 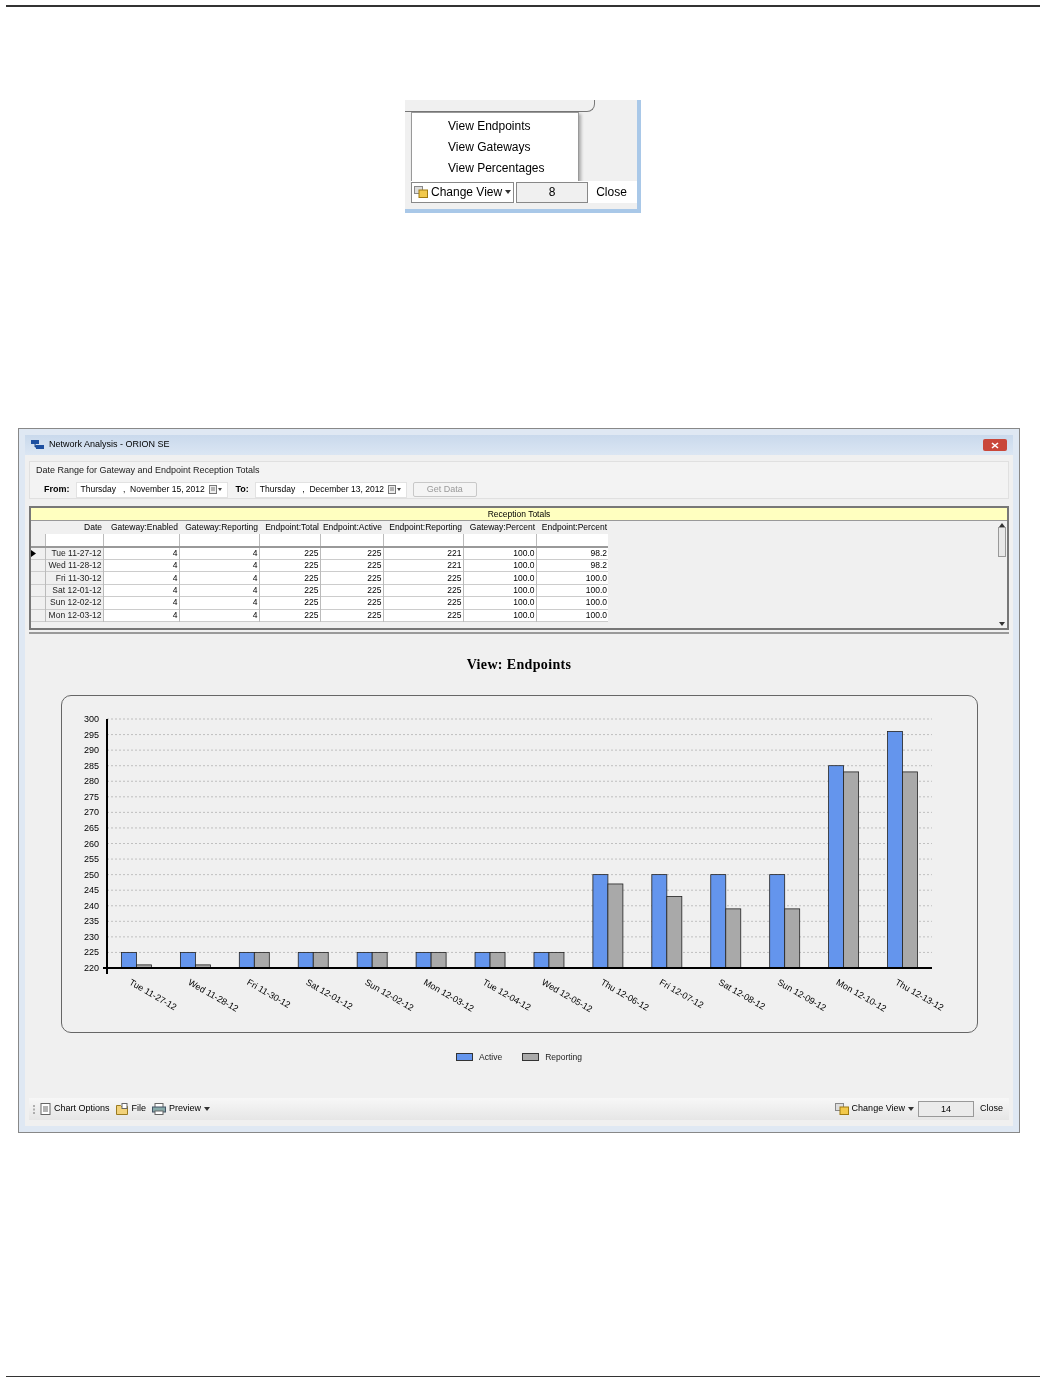 What do you see at coordinates (319, 553) in the screenshot?
I see `table-row: Tue 11-27-12 4 4 225 225 221 100.0 98.2` at bounding box center [319, 553].